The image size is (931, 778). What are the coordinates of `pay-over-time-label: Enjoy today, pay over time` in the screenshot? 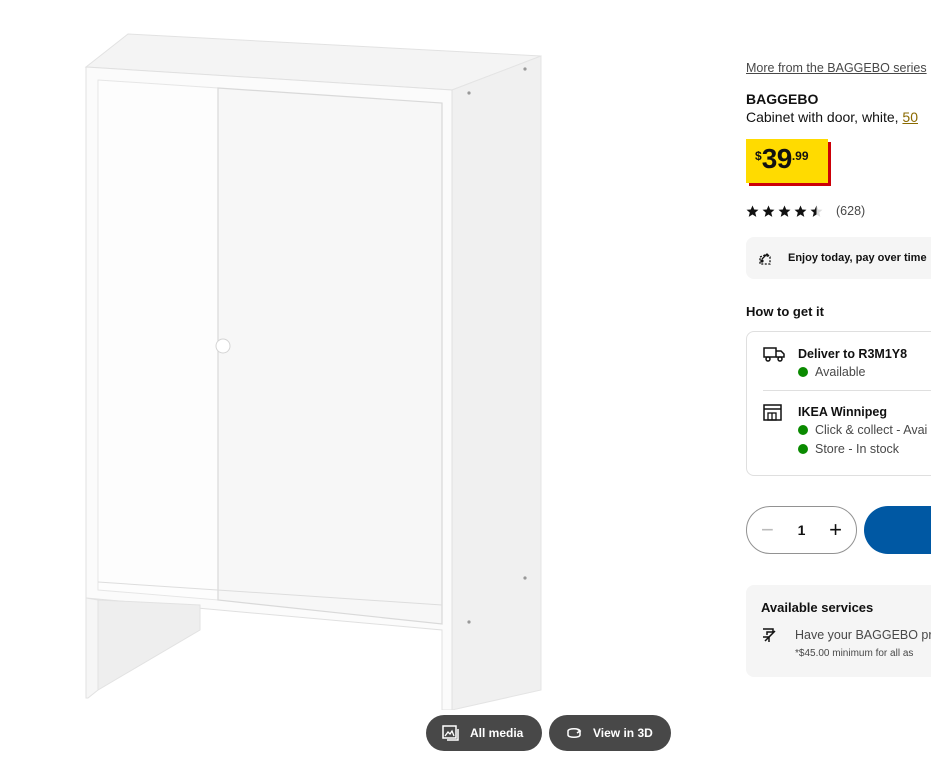 It's located at (857, 258).